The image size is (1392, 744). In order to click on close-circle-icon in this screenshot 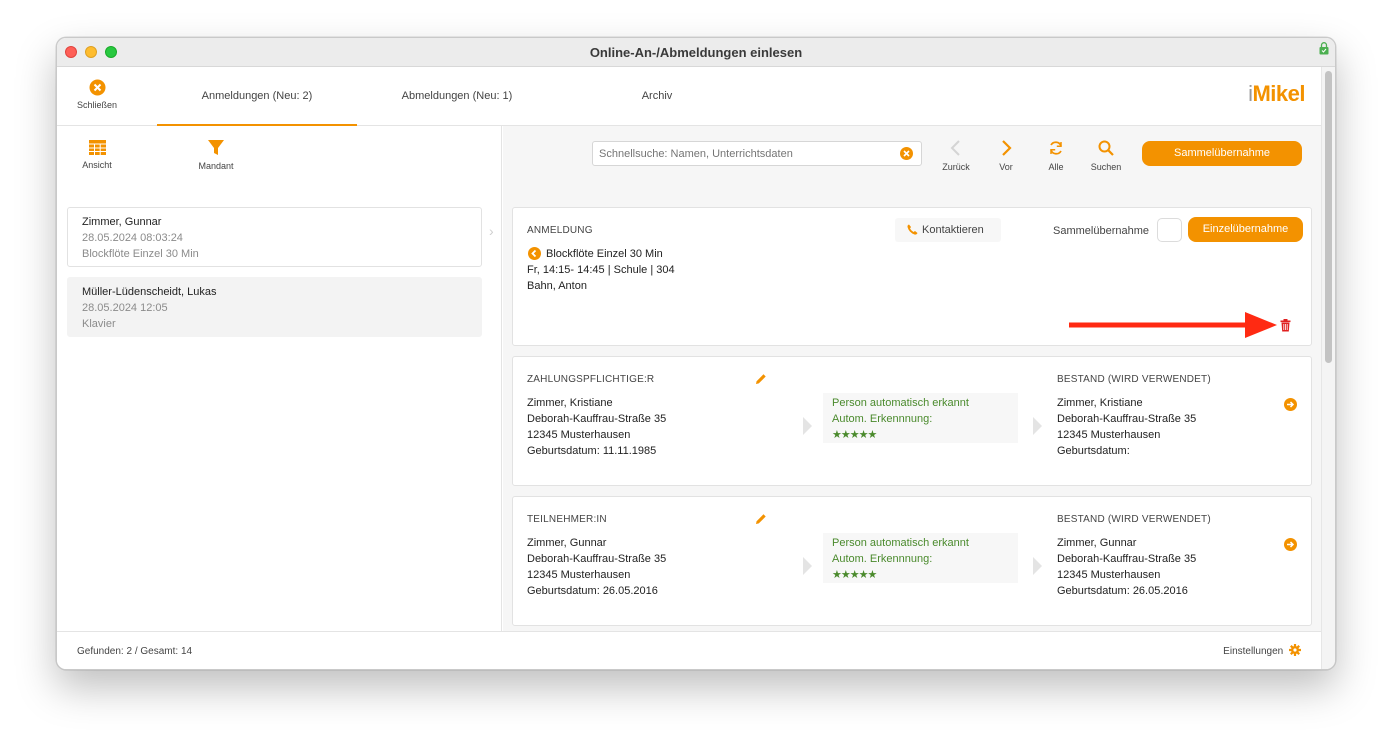, I will do `click(97, 87)`.